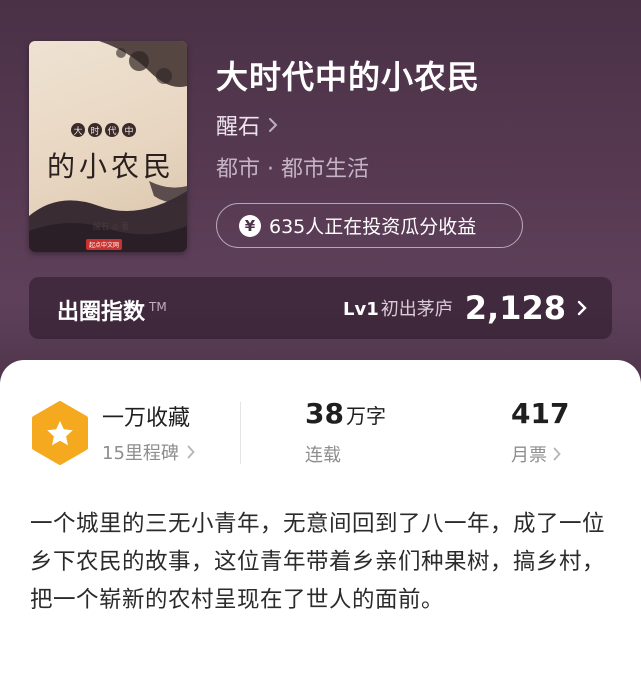 The height and width of the screenshot is (680, 641). Describe the element at coordinates (365, 416) in the screenshot. I see `word-count-unit: 万字` at that location.